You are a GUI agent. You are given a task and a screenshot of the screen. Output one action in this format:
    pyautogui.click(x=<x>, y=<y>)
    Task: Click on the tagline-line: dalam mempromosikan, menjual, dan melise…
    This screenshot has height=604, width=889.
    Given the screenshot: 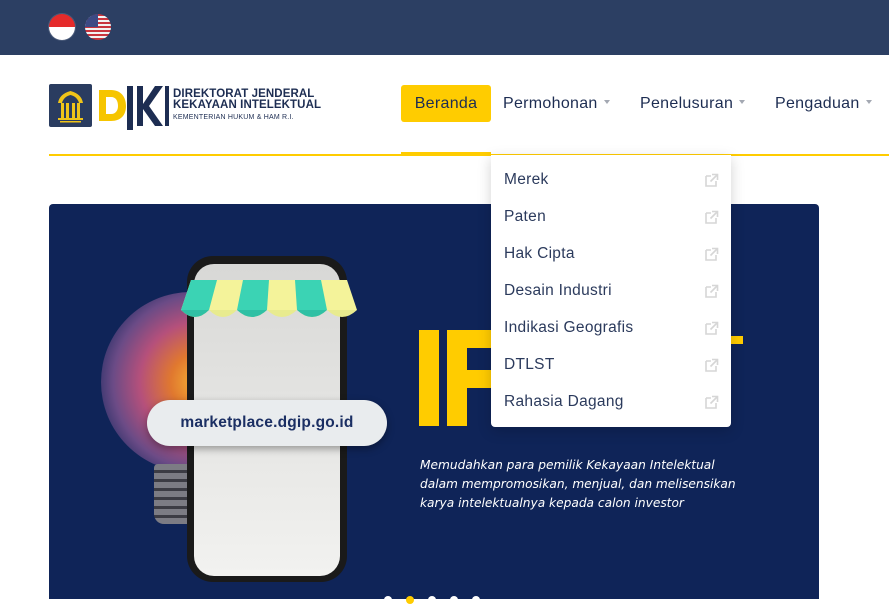 What is the action you would take?
    pyautogui.click(x=578, y=484)
    